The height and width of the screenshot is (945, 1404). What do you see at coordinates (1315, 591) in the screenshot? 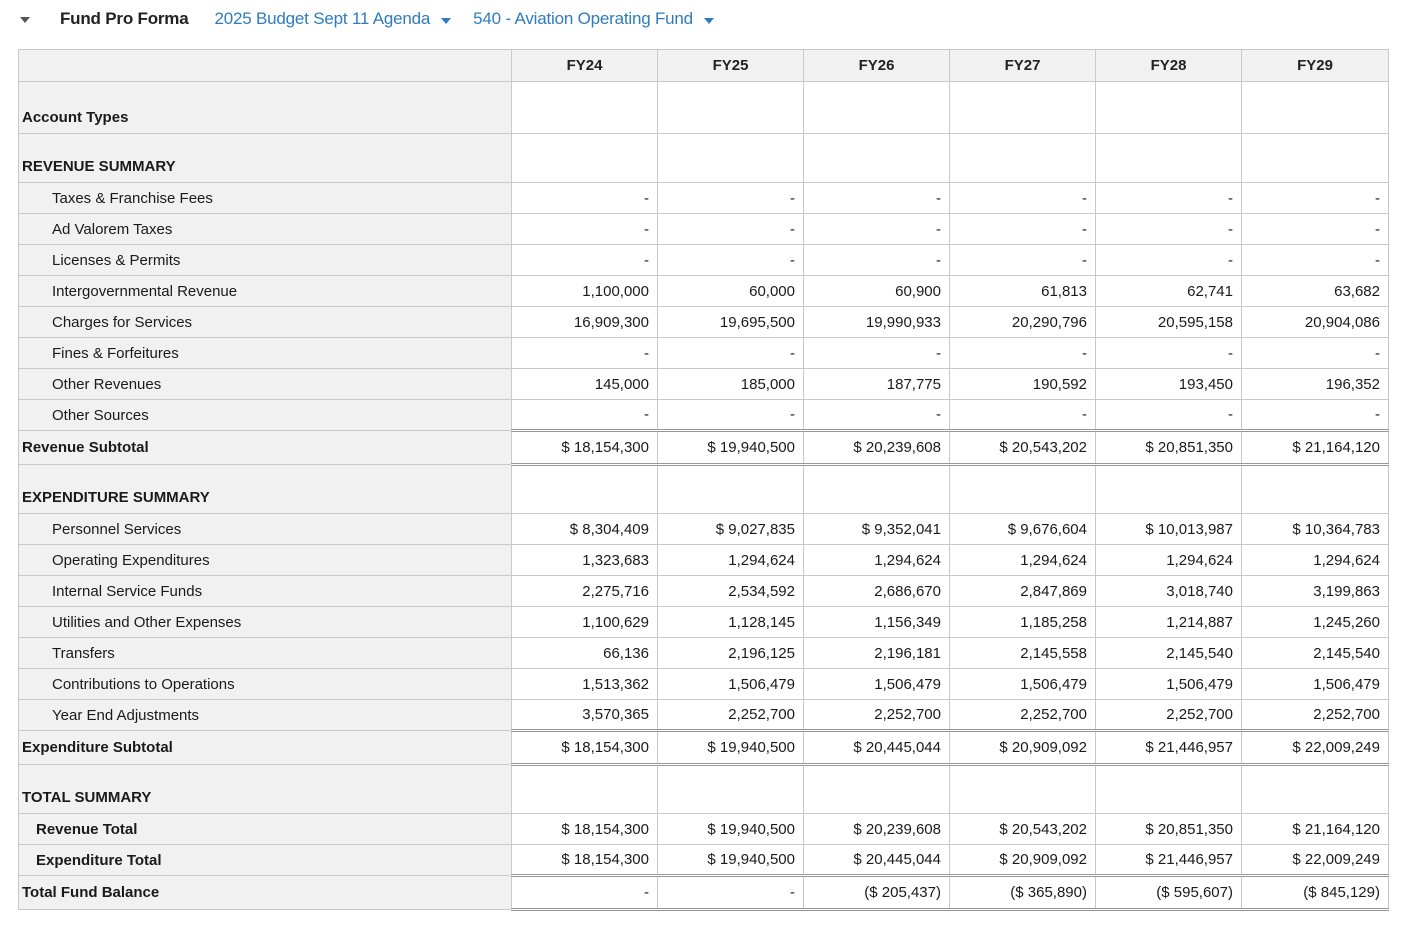
I see `value-cell-fy29: 3,199,863` at bounding box center [1315, 591].